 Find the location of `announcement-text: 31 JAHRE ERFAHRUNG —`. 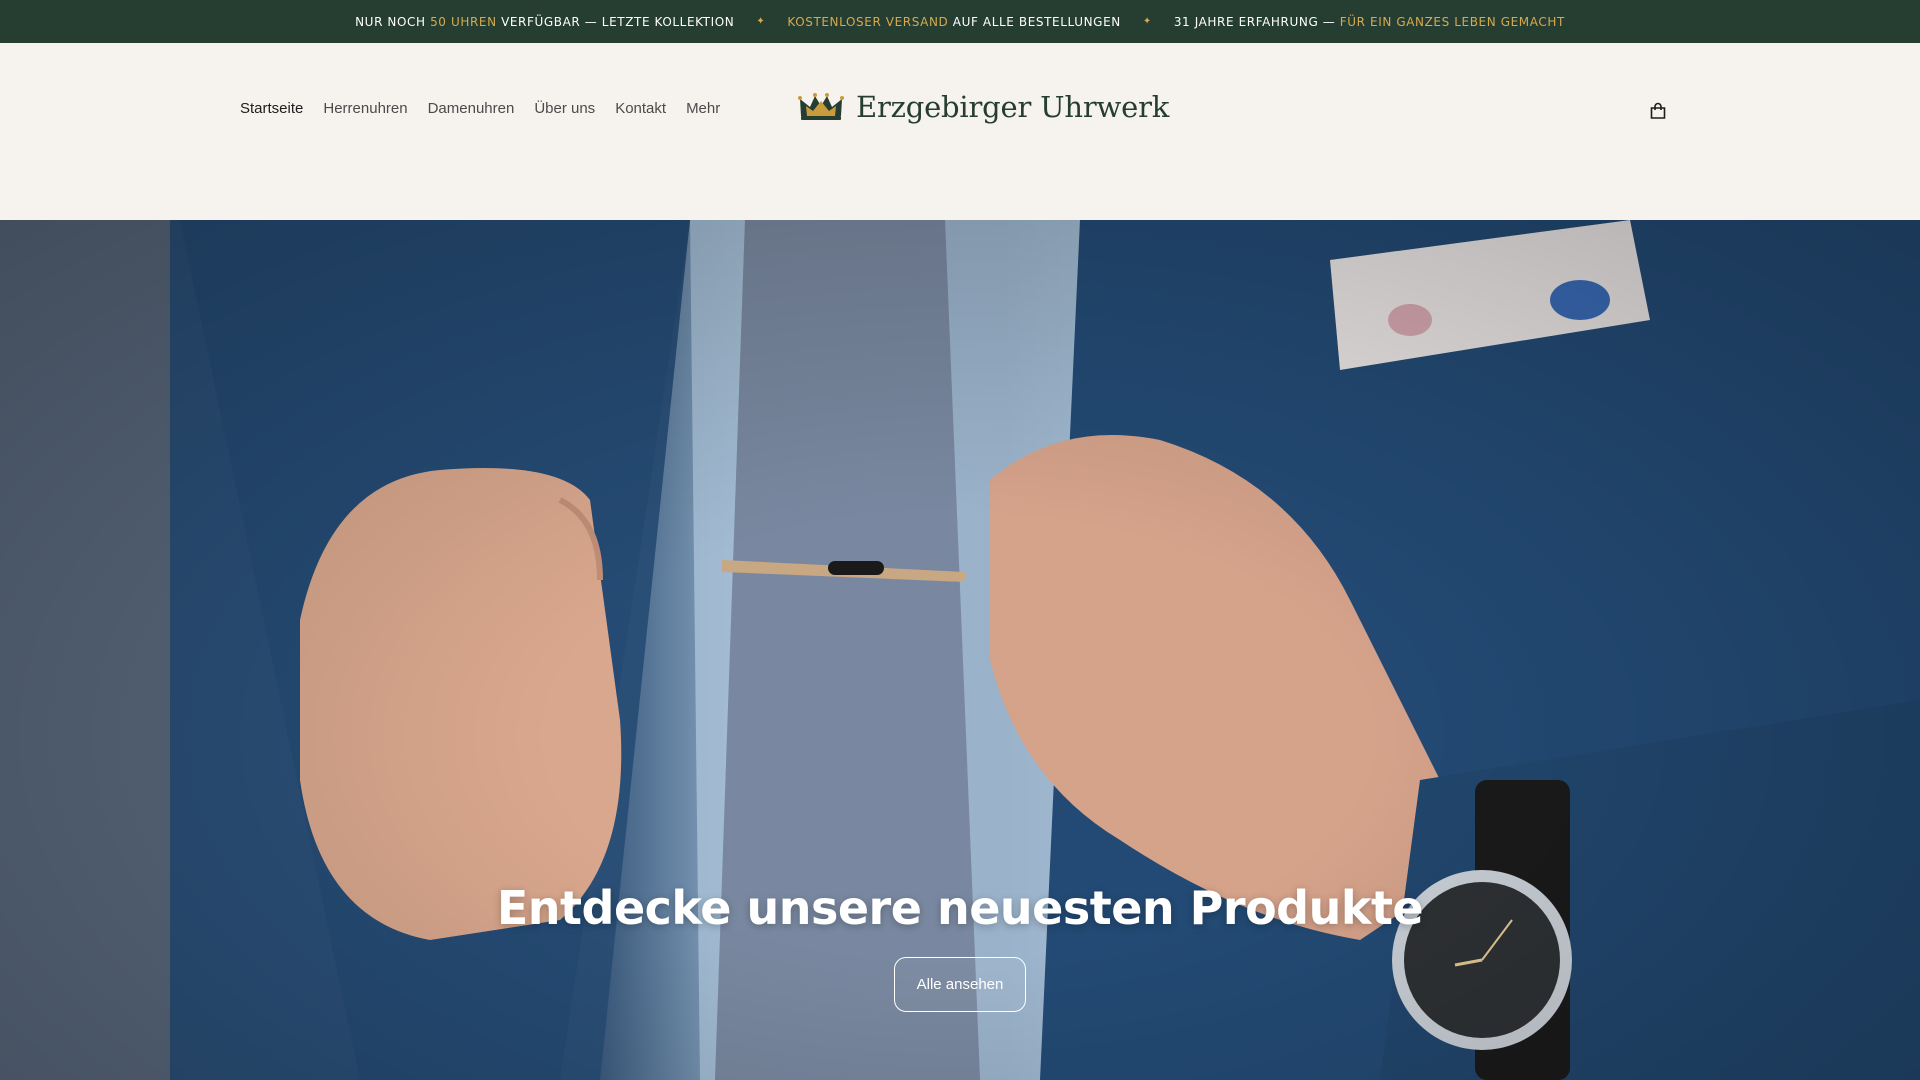

announcement-text: 31 JAHRE ERFAHRUNG — is located at coordinates (1256, 21).